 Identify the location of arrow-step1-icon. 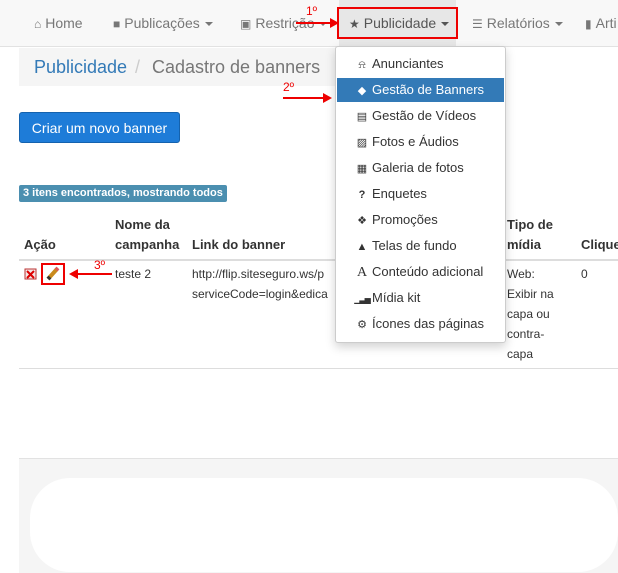
(317, 23).